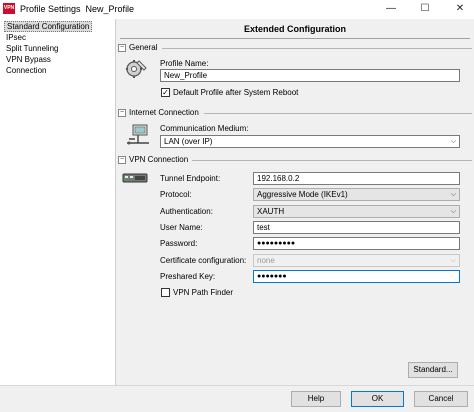 Image resolution: width=474 pixels, height=412 pixels. I want to click on window-title: Profile Settings New_Profile, so click(77, 9).